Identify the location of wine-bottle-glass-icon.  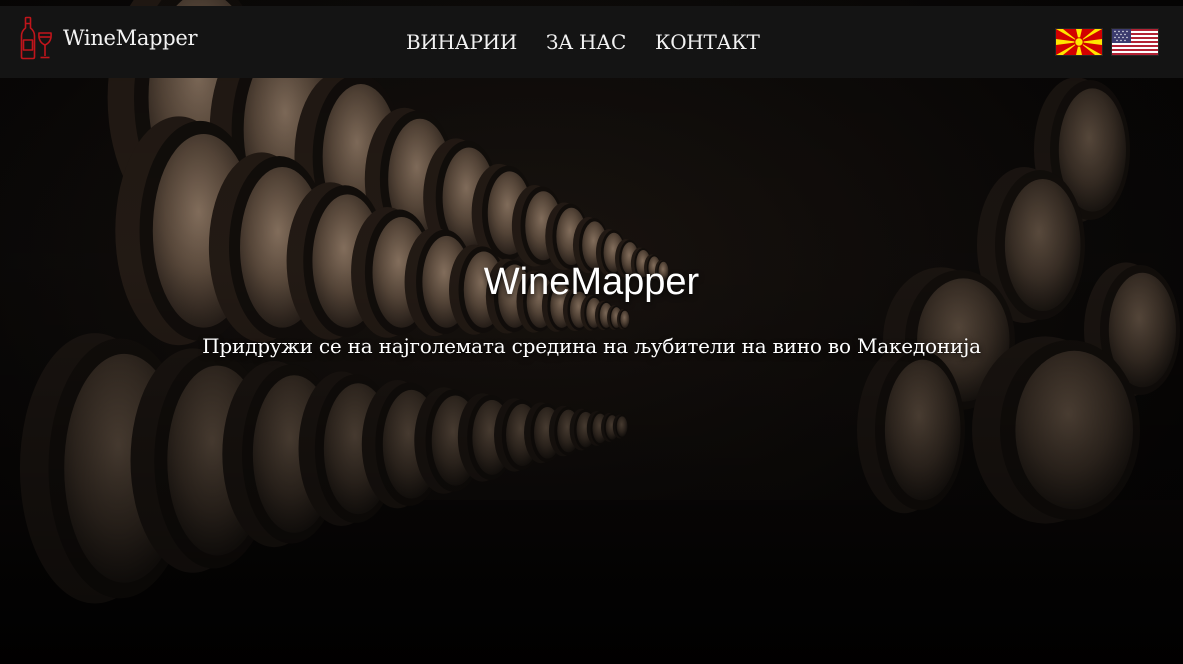
(36, 38).